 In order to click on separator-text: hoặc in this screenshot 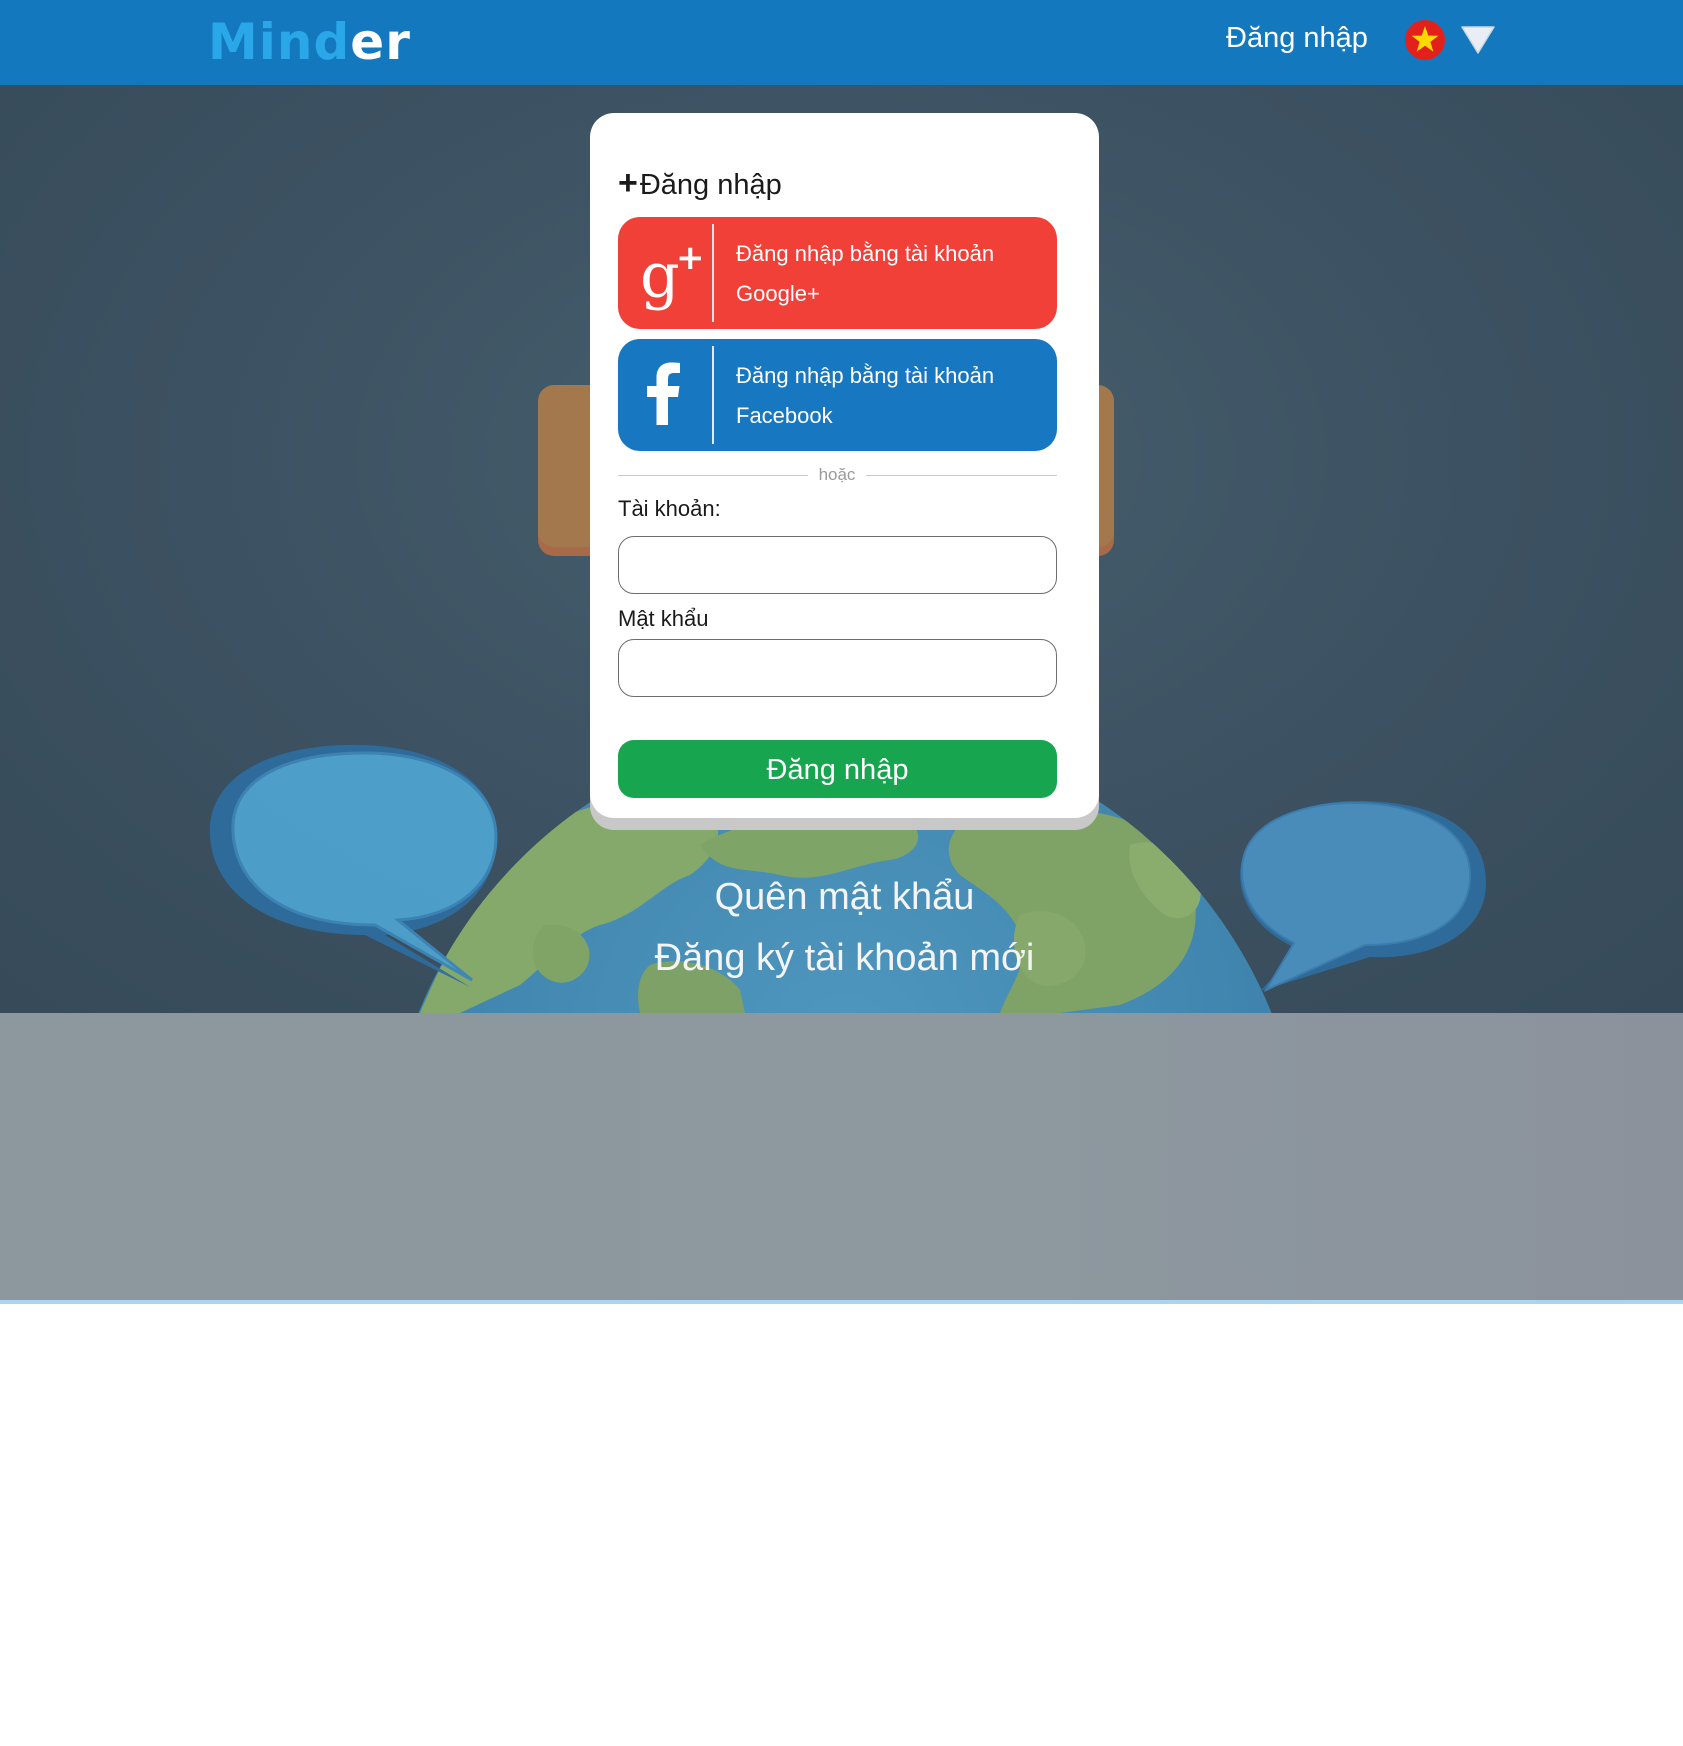, I will do `click(837, 474)`.